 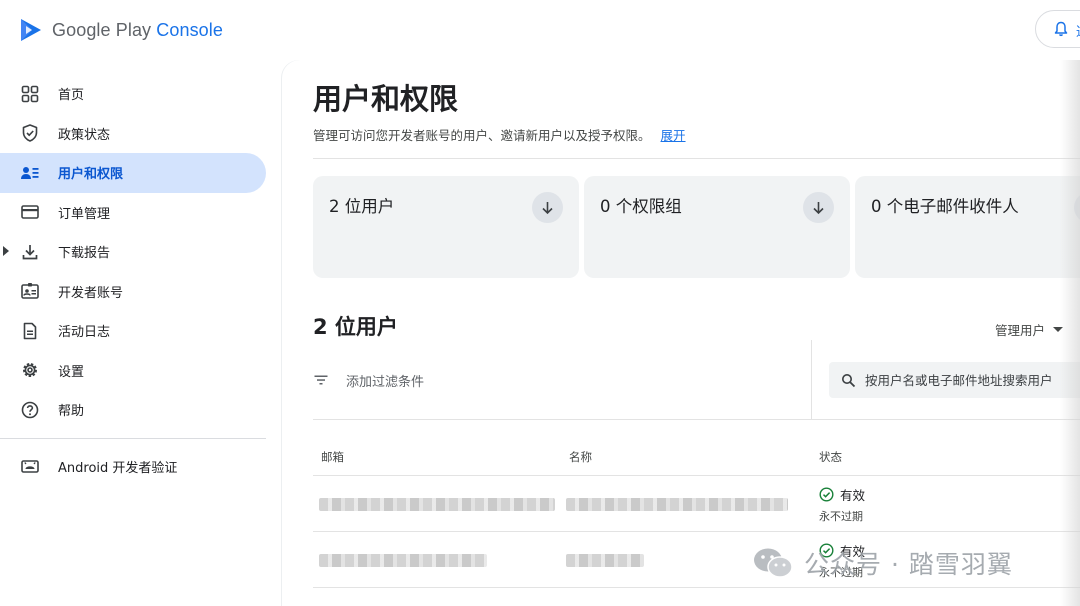 What do you see at coordinates (362, 206) in the screenshot?
I see `card-title: 2 位用户` at bounding box center [362, 206].